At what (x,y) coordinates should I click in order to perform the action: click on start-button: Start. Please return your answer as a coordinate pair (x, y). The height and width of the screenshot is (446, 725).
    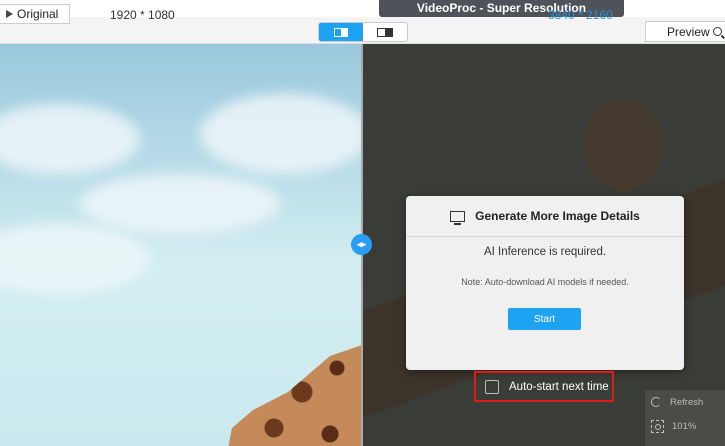
    Looking at the image, I should click on (544, 319).